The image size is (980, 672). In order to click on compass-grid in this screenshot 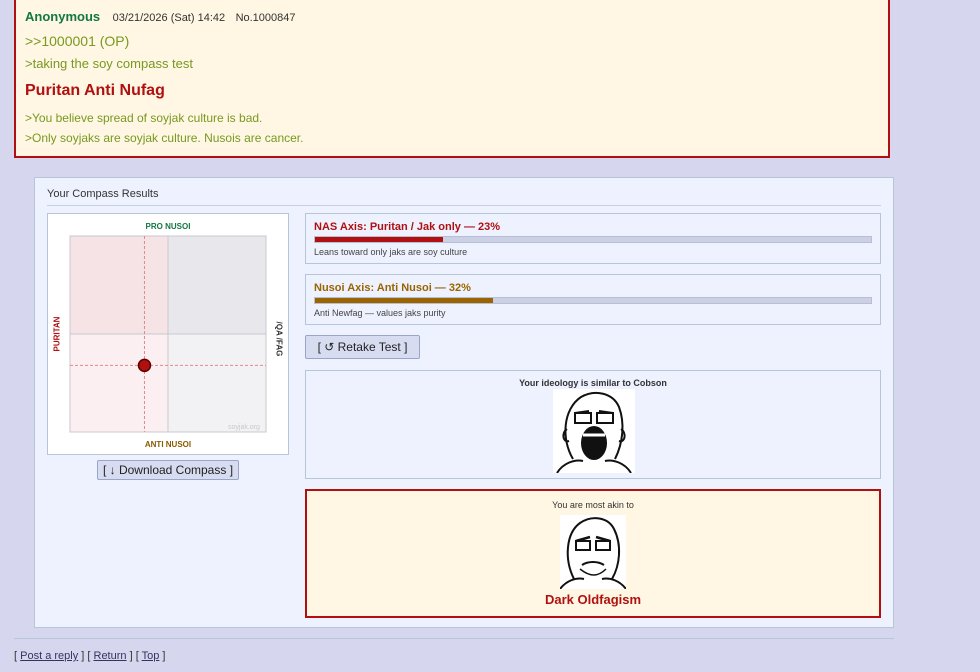, I will do `click(168, 334)`.